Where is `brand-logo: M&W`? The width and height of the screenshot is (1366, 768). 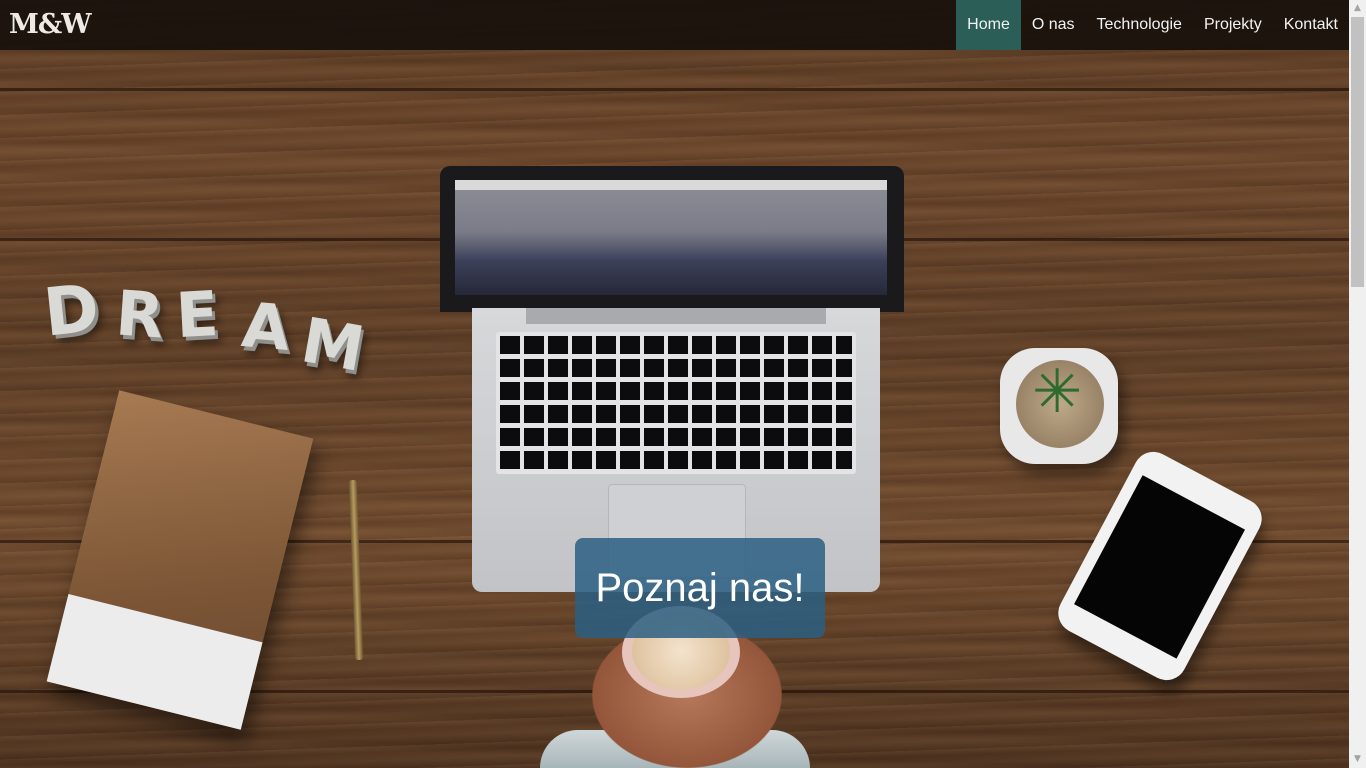
brand-logo: M&W is located at coordinates (50, 24).